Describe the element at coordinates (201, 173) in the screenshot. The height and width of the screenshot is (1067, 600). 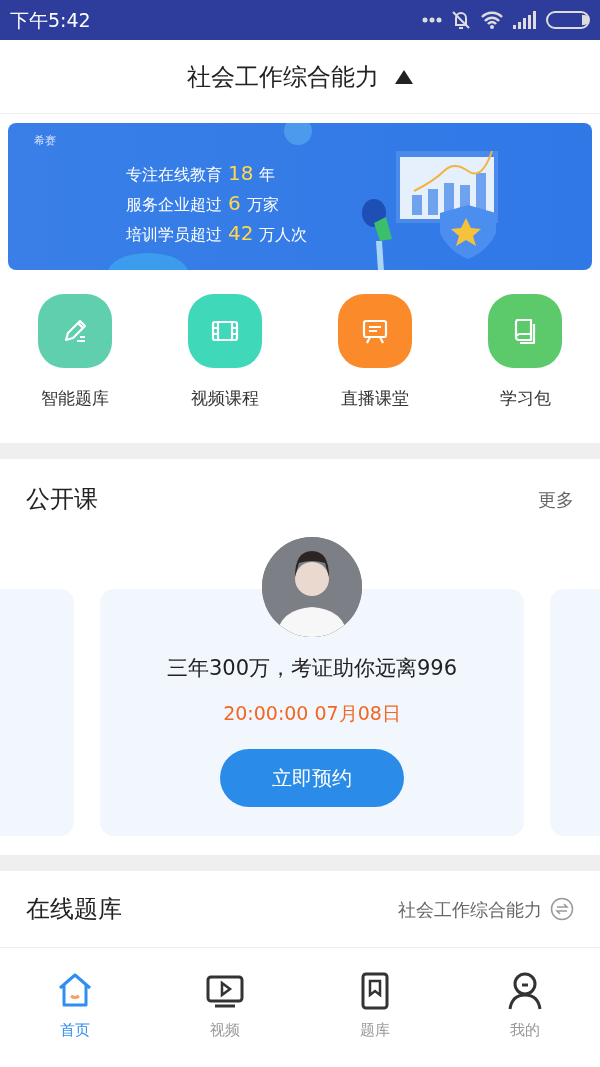
I see `banner-stat-text: 专注在线教育 18 年` at that location.